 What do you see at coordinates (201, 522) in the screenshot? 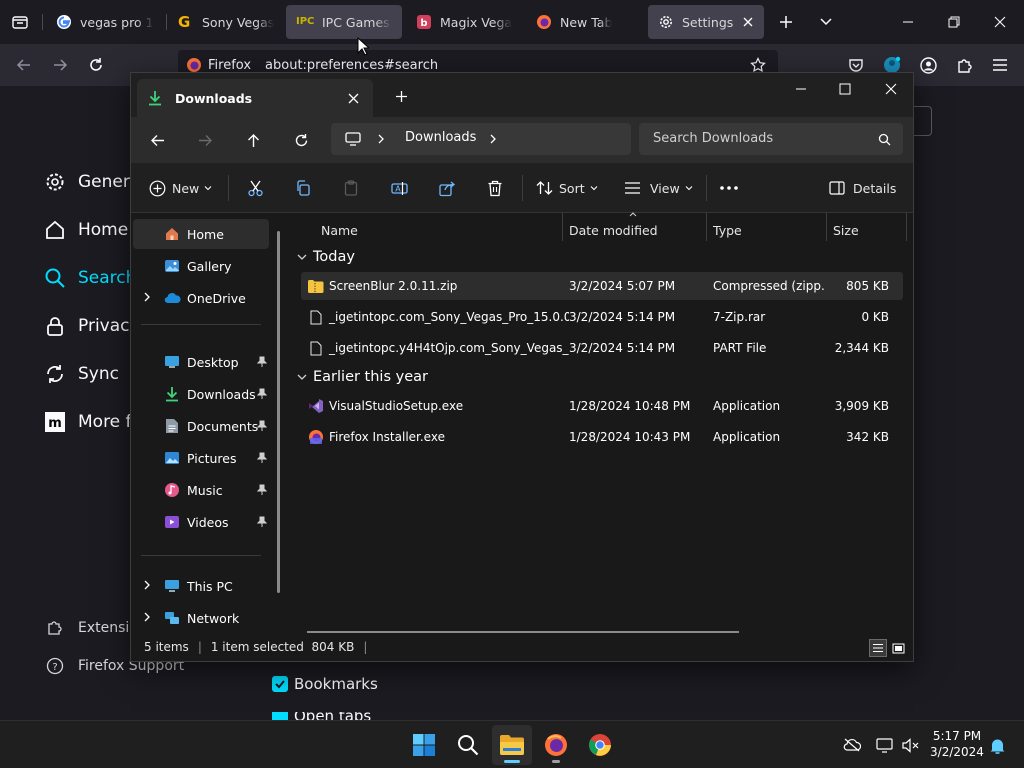
I see `nav-item-videos: Videos` at bounding box center [201, 522].